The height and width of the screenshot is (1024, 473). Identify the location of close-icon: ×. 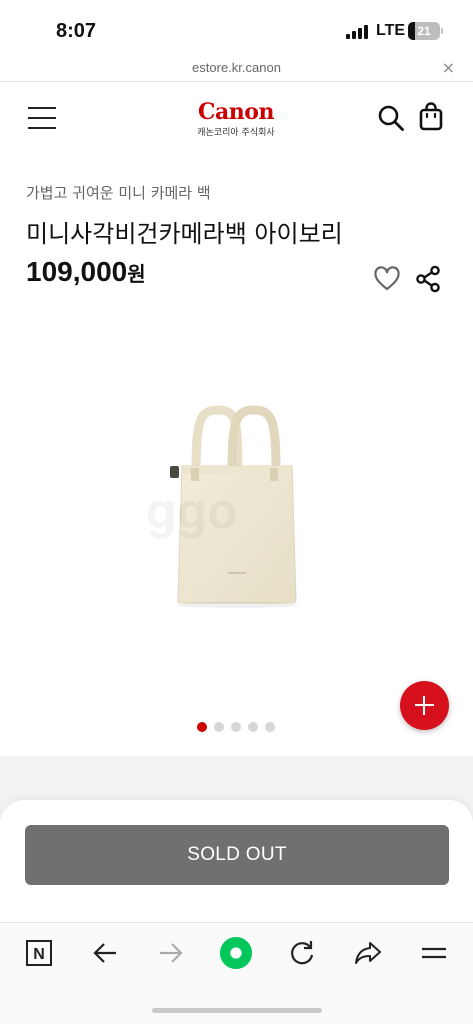
(448, 67).